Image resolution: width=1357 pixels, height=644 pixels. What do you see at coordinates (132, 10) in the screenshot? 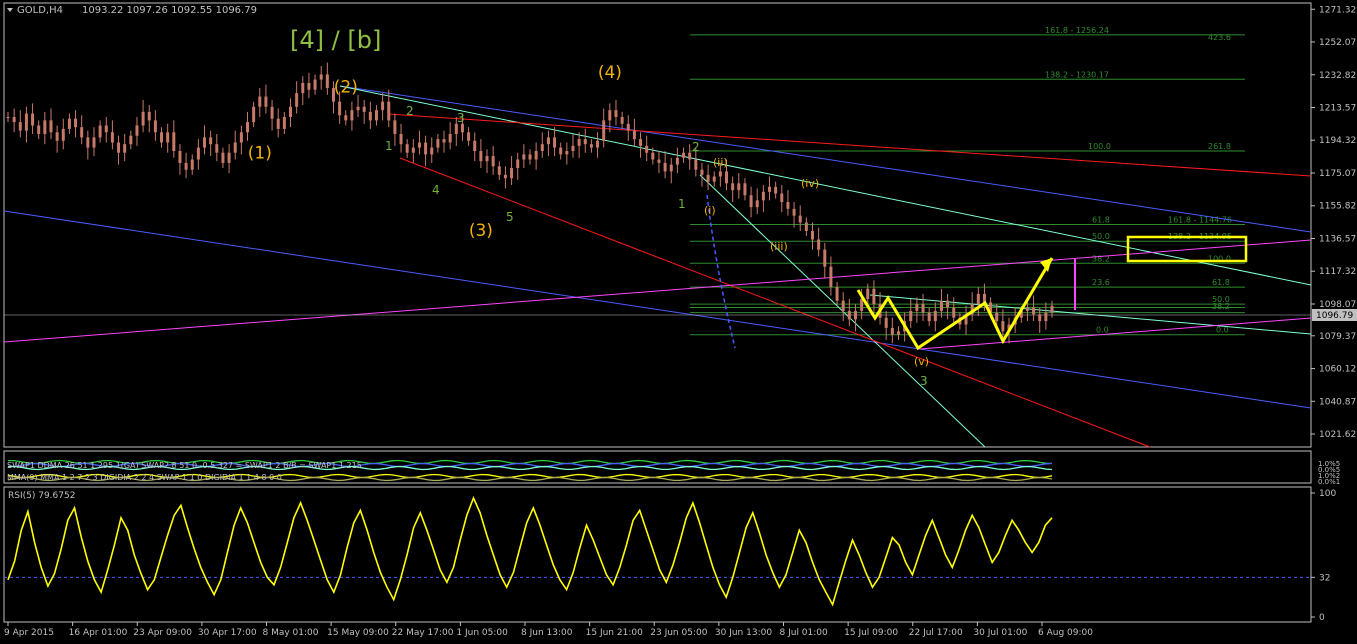
I see `symbol-header: GOLD,H4 1093.22 1097.26 1092.55 1096.79` at bounding box center [132, 10].